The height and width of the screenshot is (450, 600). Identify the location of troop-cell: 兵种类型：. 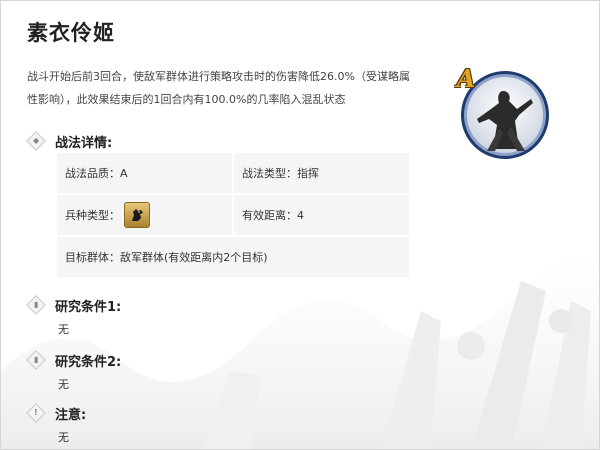
(144, 215).